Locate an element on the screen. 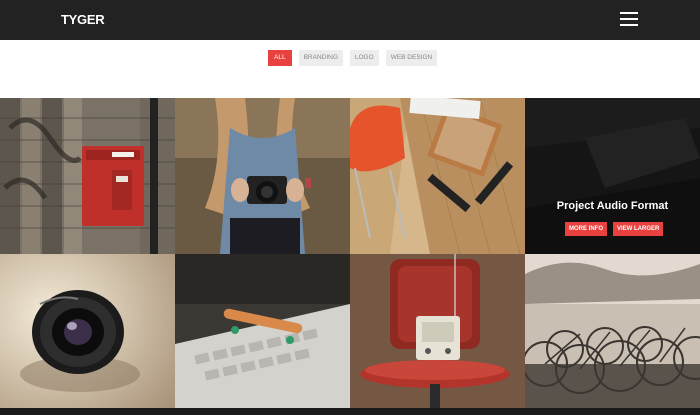 This screenshot has width=700, height=415. bicycles-image is located at coordinates (612, 331).